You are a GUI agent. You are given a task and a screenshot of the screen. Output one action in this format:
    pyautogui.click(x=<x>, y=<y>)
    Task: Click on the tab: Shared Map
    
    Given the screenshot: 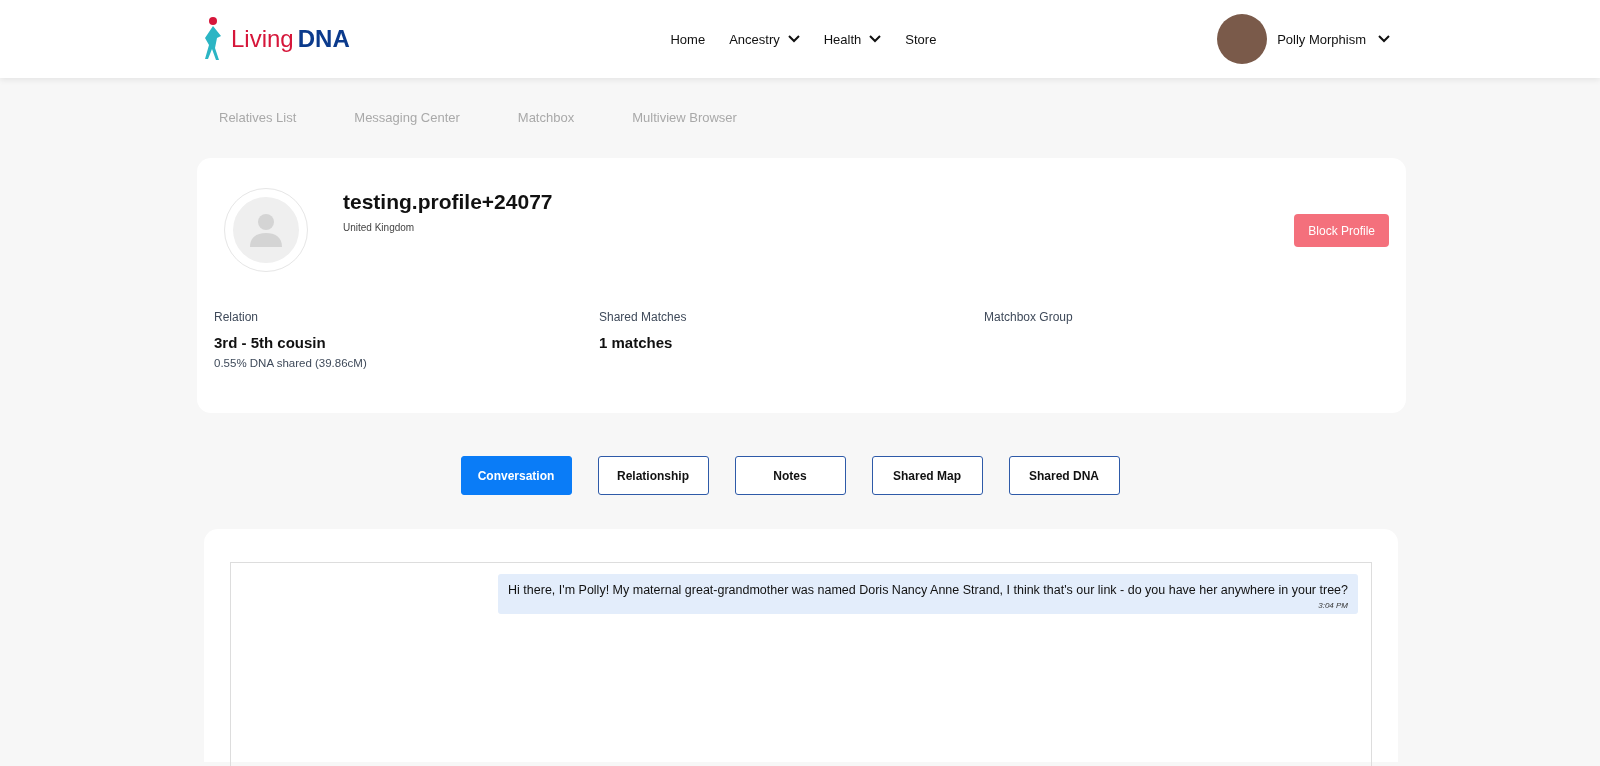 What is the action you would take?
    pyautogui.click(x=927, y=475)
    